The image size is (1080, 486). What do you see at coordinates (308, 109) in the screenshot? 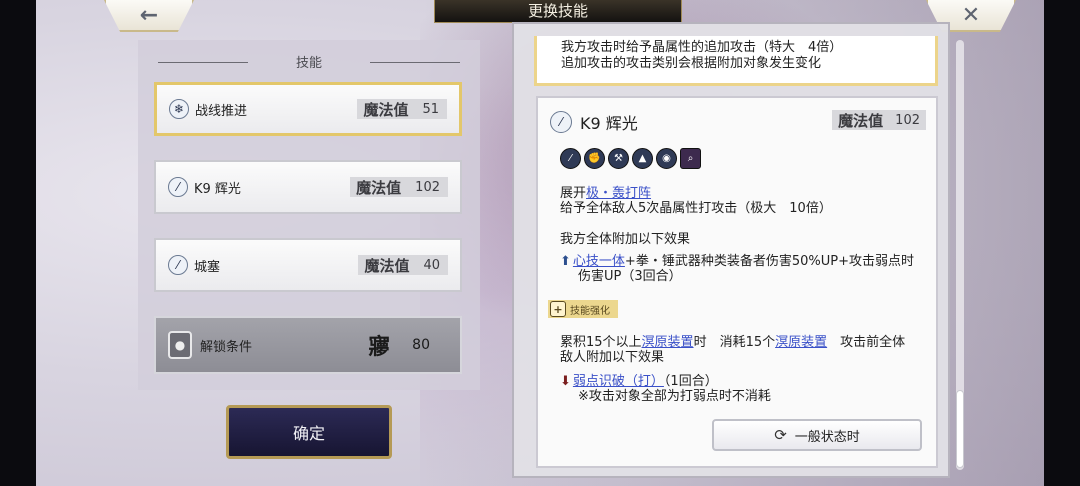
I see `skill-item-selected: ❄ 战线推进 魔法值 51` at bounding box center [308, 109].